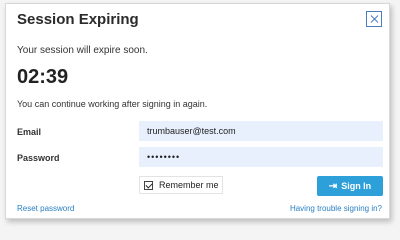 This screenshot has width=400, height=240. What do you see at coordinates (82, 50) in the screenshot?
I see `expiry-message: Your session will expire soon.` at bounding box center [82, 50].